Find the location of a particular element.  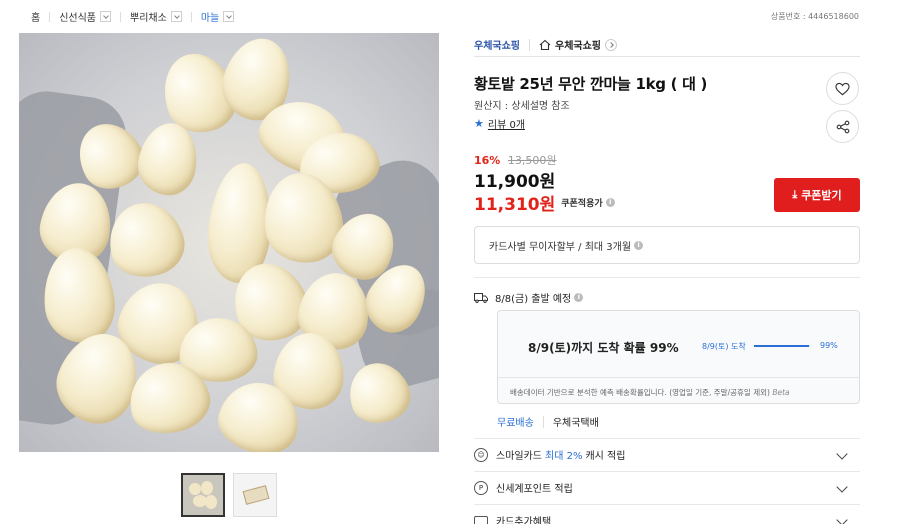

star-icon: ★ is located at coordinates (479, 123).